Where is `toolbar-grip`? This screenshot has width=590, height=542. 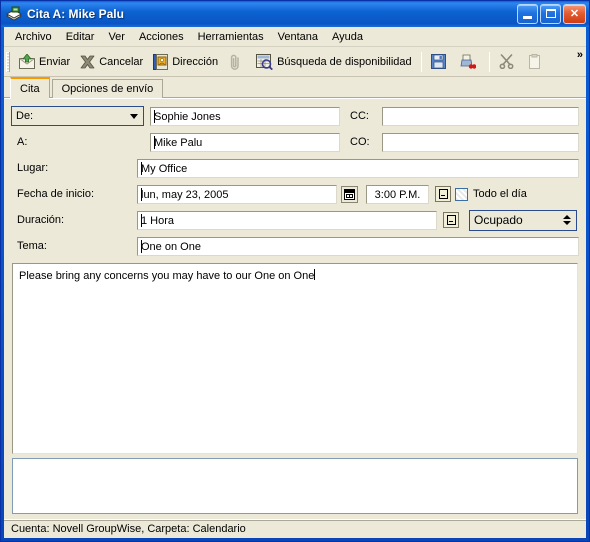
toolbar-grip is located at coordinates (8, 61).